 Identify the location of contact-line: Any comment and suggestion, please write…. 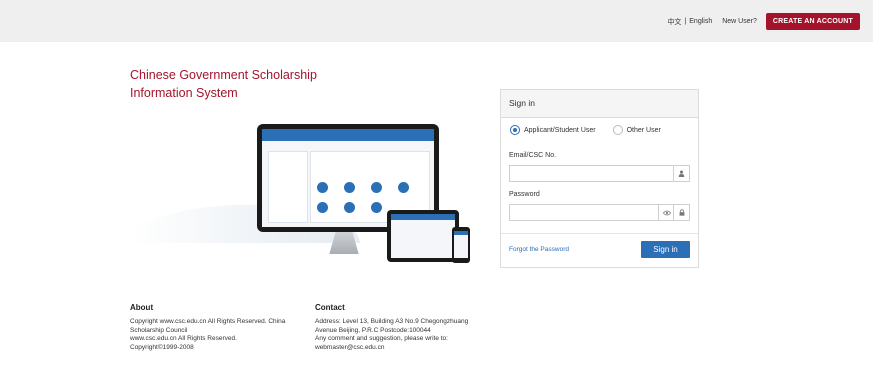
(381, 339).